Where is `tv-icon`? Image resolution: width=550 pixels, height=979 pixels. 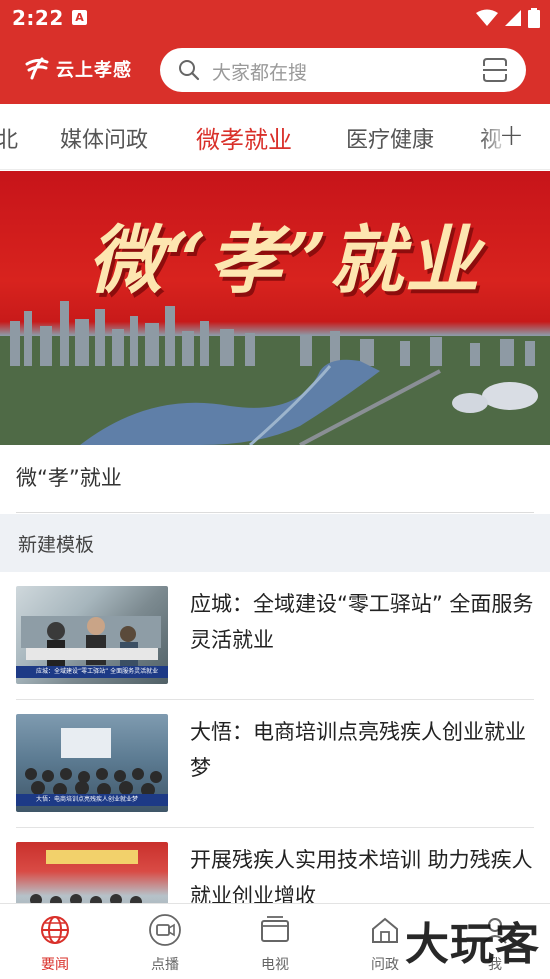 tv-icon is located at coordinates (275, 929).